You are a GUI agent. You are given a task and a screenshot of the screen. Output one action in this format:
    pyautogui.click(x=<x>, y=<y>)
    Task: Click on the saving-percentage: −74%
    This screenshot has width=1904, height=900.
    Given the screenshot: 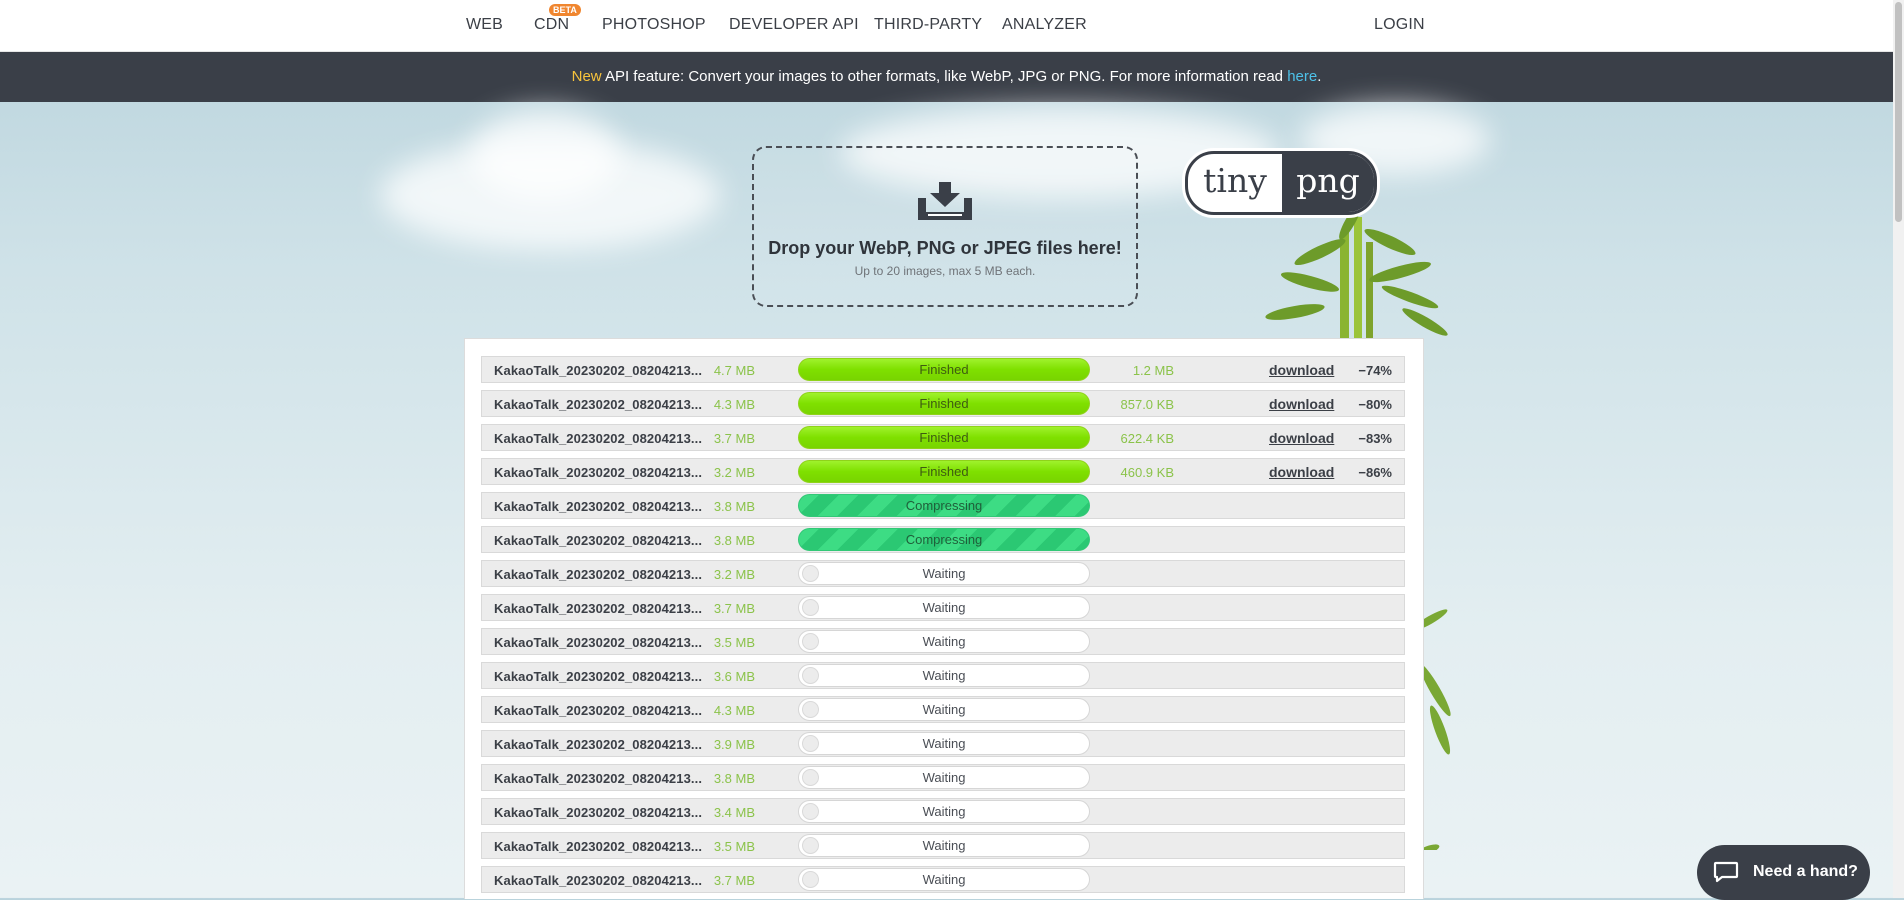 What is the action you would take?
    pyautogui.click(x=1375, y=370)
    